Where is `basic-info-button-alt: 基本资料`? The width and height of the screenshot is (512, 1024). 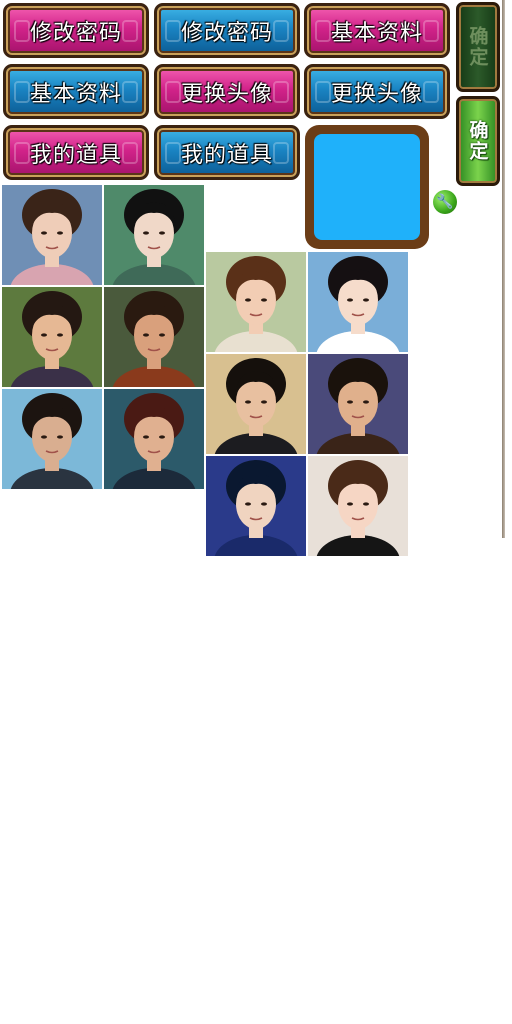
basic-info-button-alt: 基本资料 is located at coordinates (76, 91).